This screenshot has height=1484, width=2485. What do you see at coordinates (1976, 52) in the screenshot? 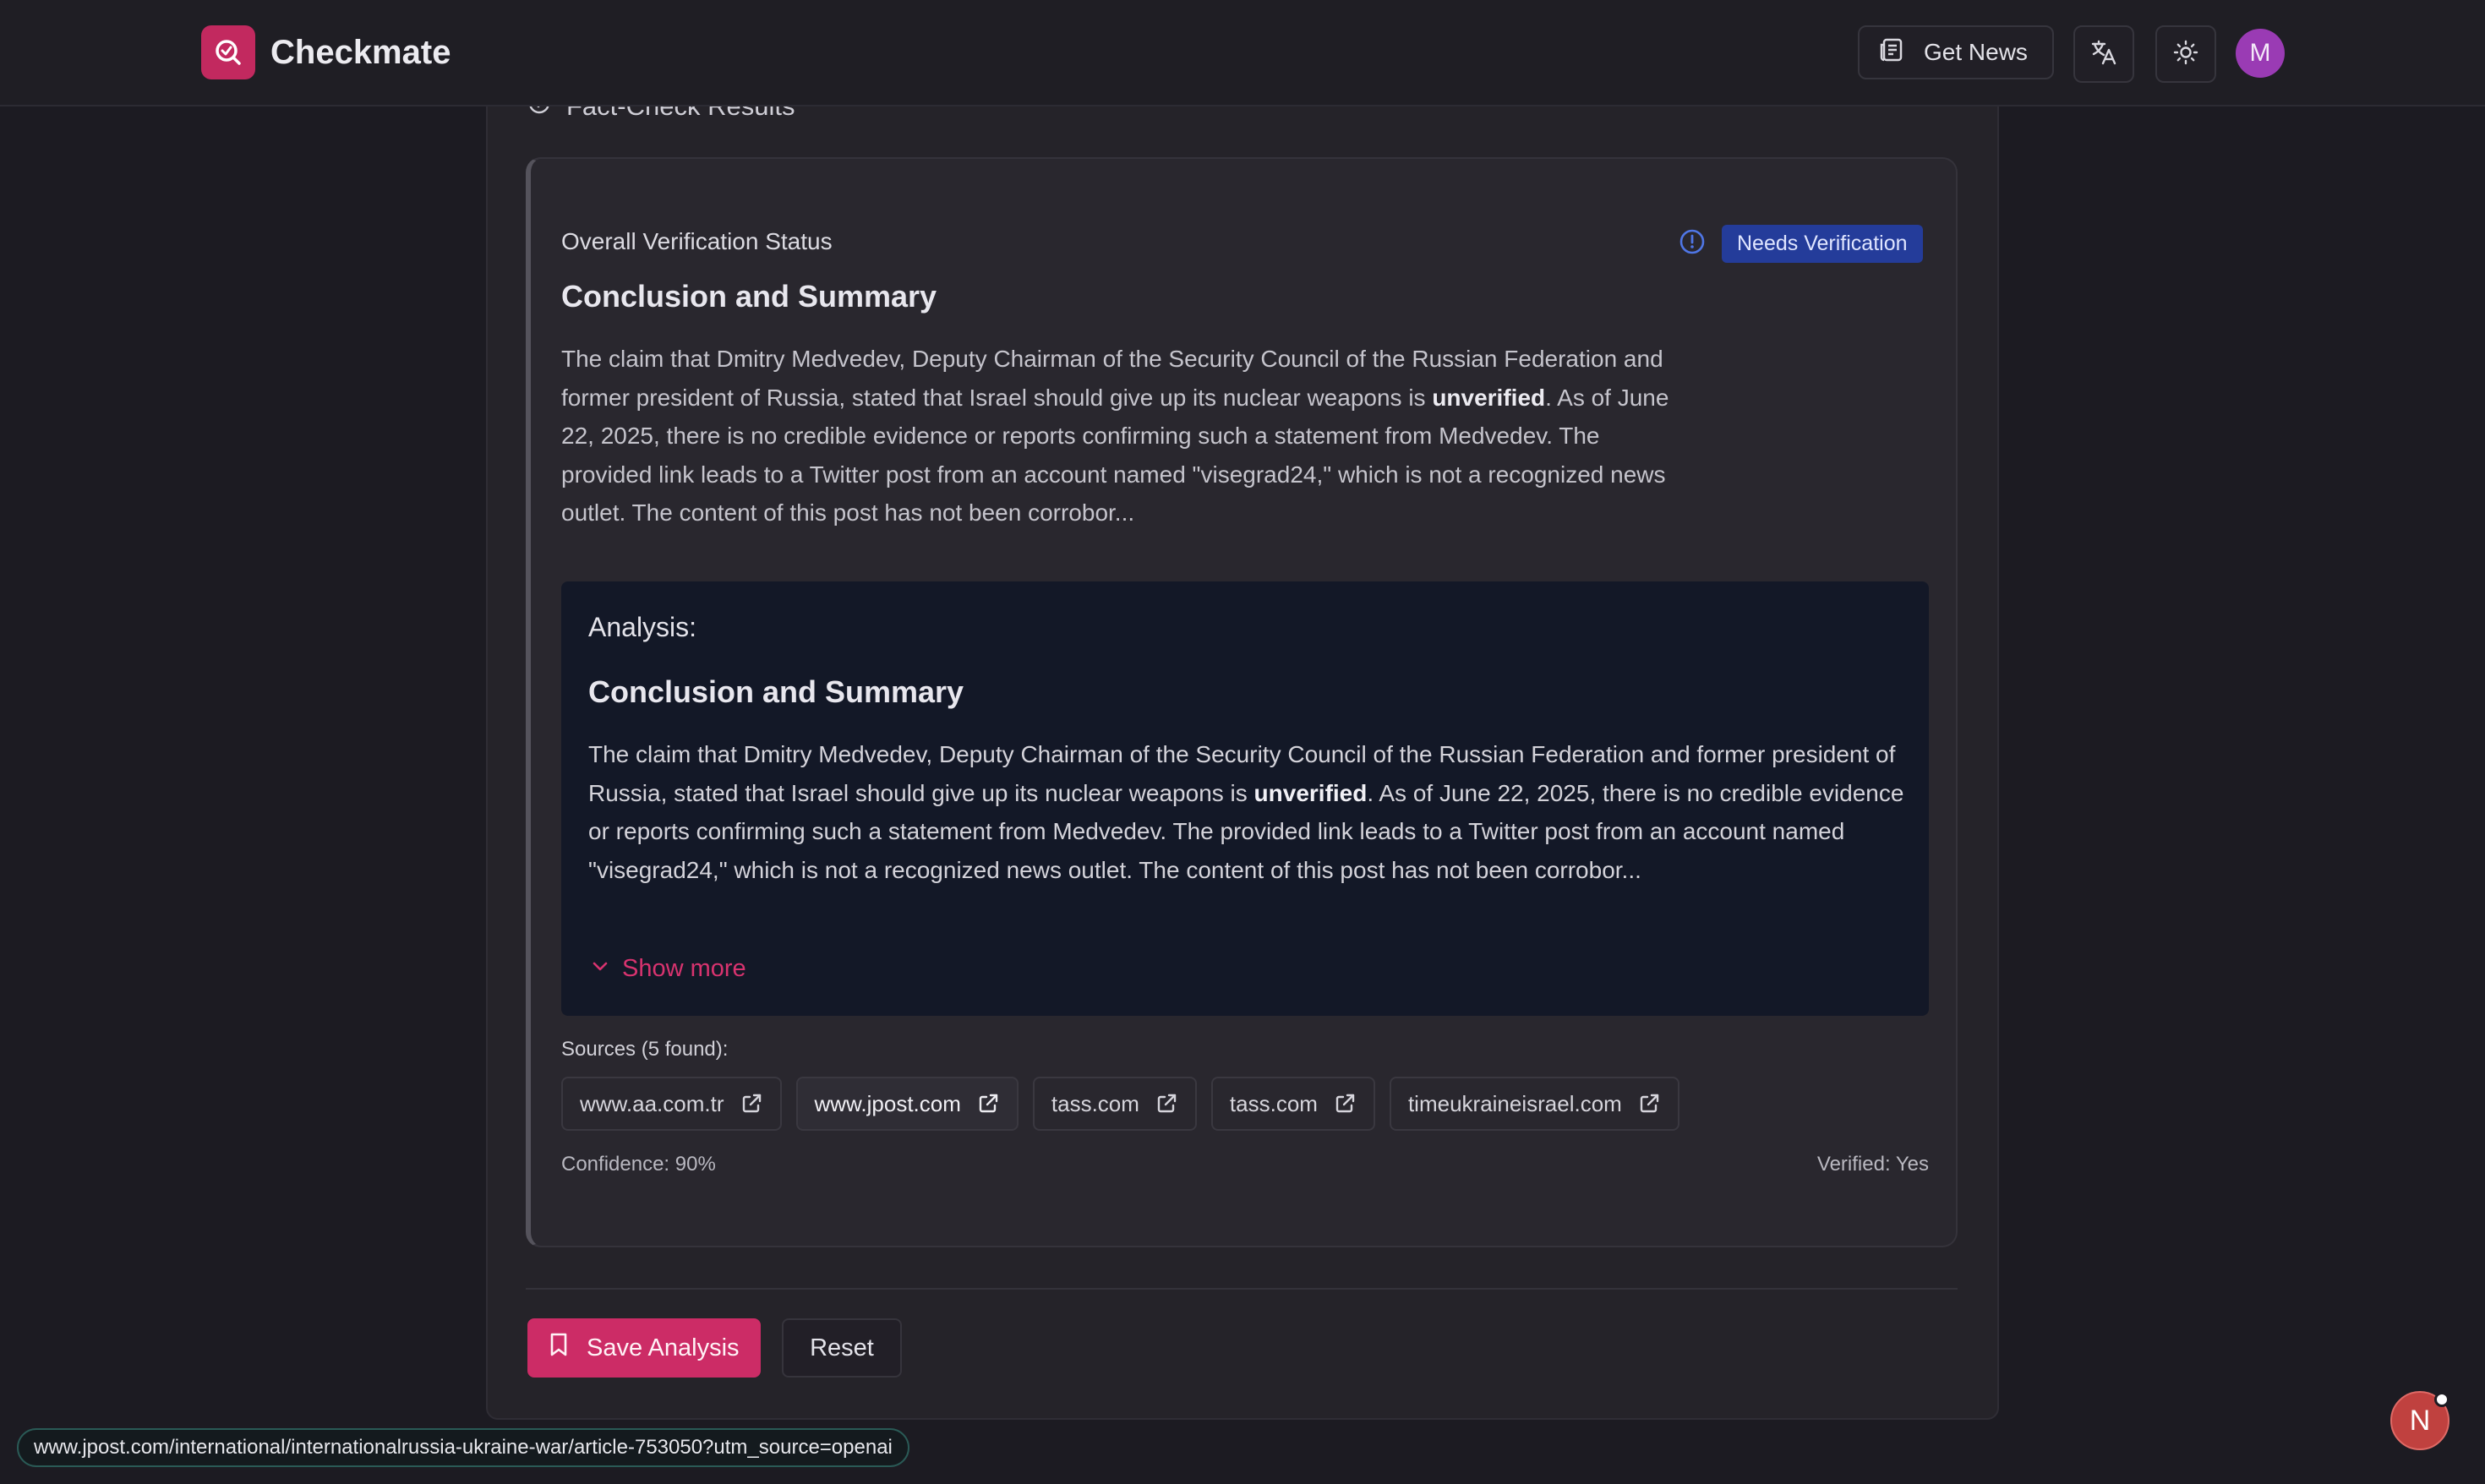
I see `get-news-label: Get News` at bounding box center [1976, 52].